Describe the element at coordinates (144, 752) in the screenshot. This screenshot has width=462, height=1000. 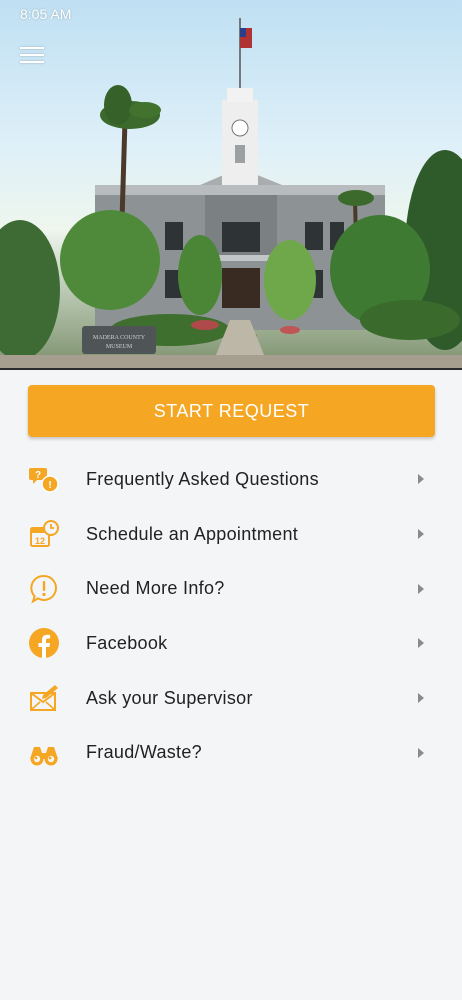
I see `menu-item-label: Fraud/Waste?` at that location.